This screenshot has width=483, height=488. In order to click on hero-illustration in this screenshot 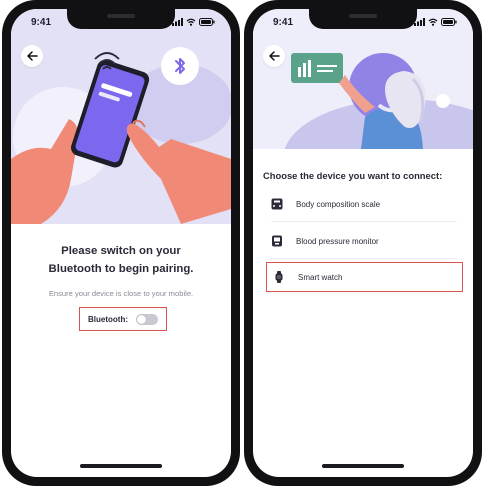, I will do `click(363, 79)`.